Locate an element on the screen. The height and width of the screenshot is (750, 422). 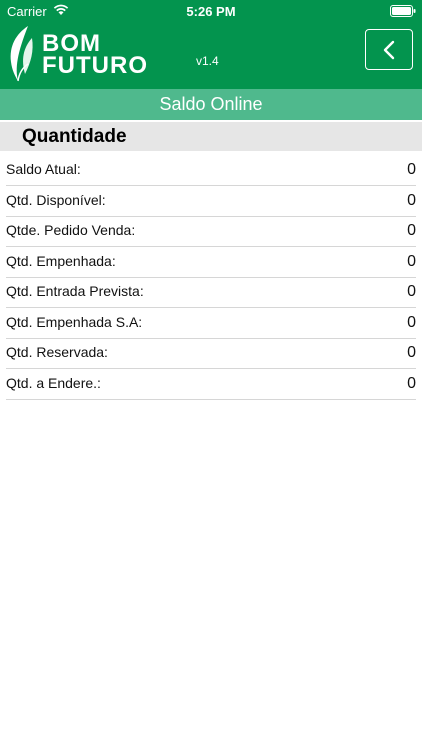
logo-text-futuro: FUTURO is located at coordinates (95, 65).